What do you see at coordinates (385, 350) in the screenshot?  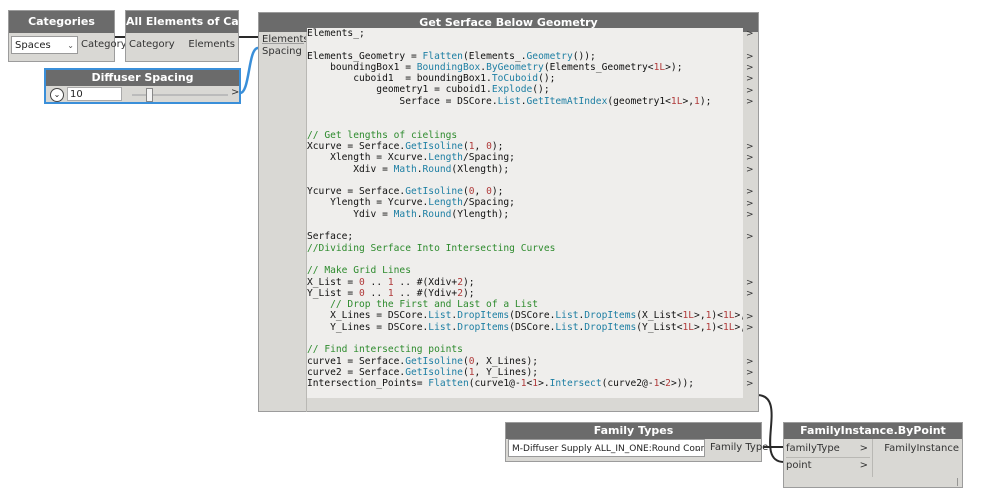 I see `code-line: // Find intersecting points` at bounding box center [385, 350].